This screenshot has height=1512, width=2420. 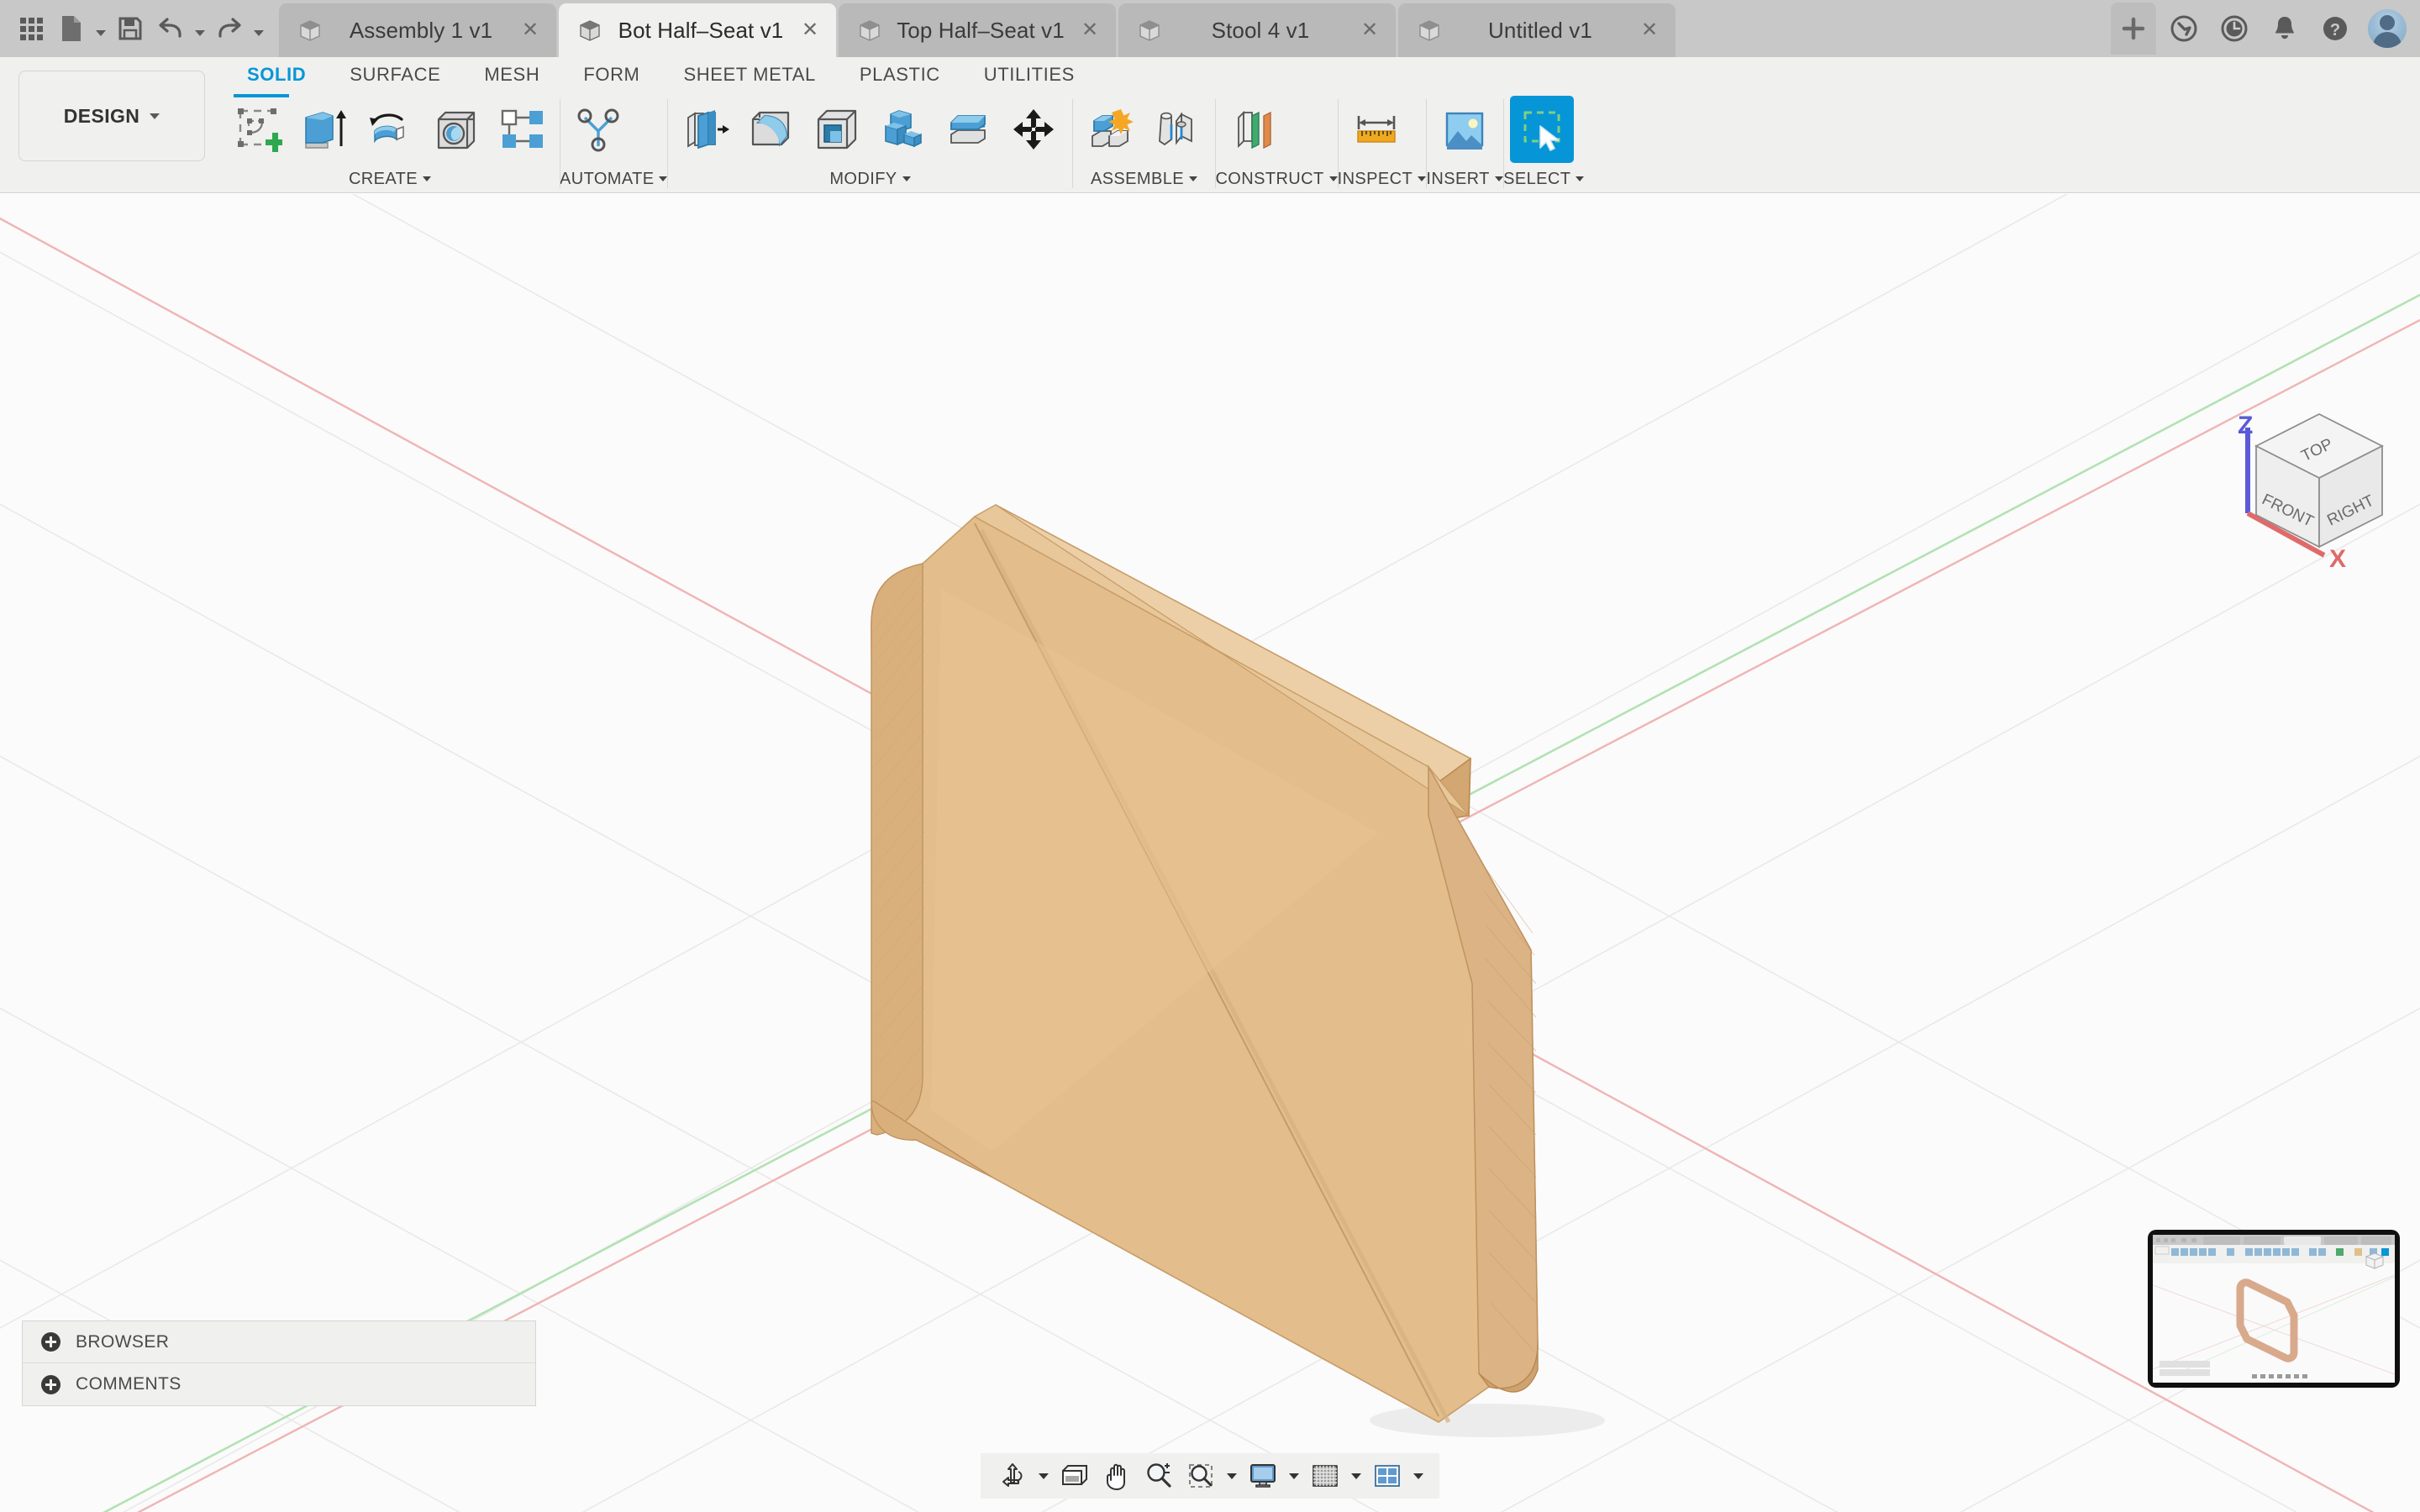 What do you see at coordinates (455, 129) in the screenshot?
I see `hole-icon` at bounding box center [455, 129].